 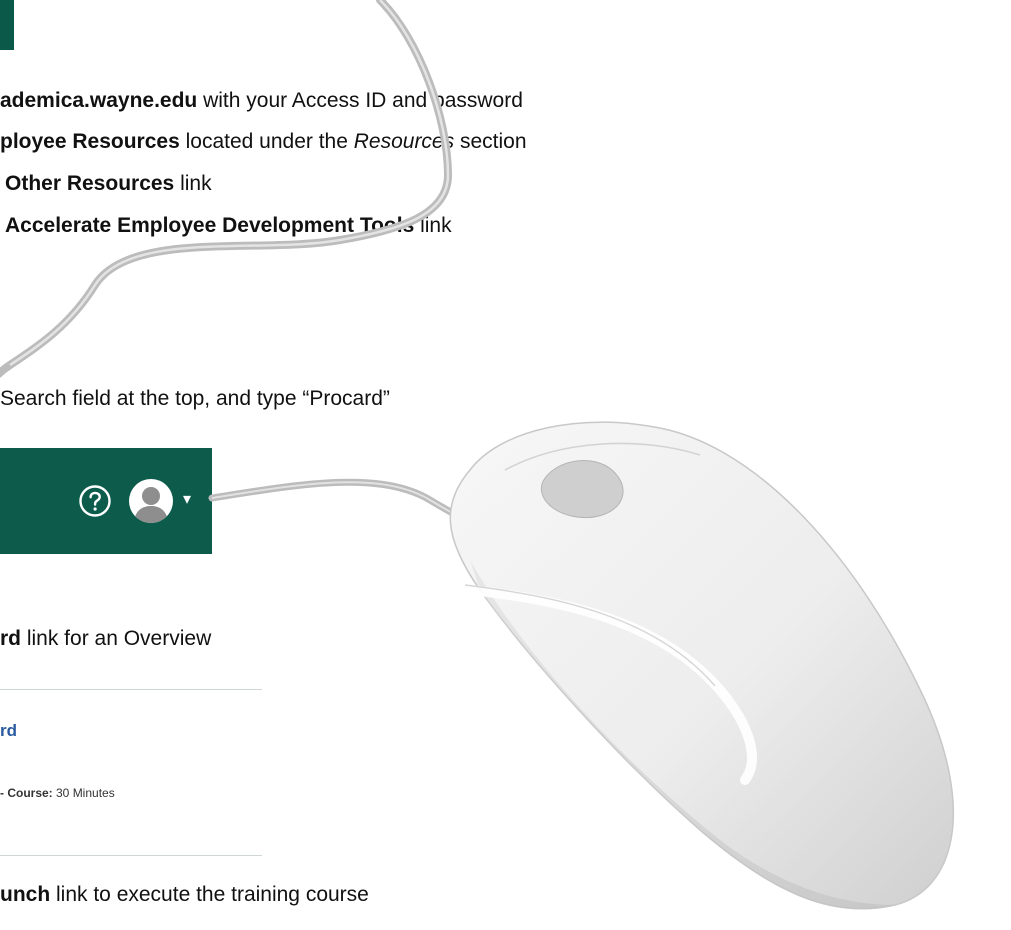 I want to click on user-avatar-icon, so click(x=151, y=501).